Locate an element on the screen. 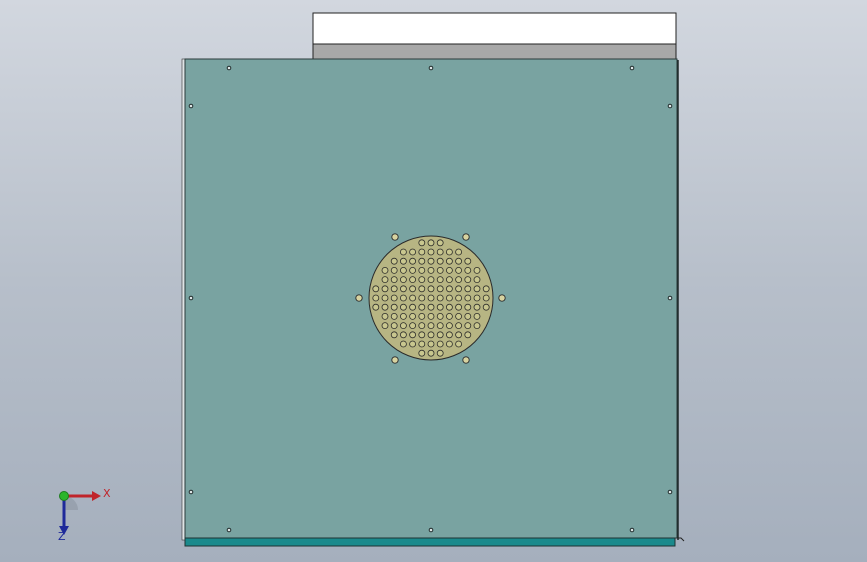  top-lid-band is located at coordinates (494, 51).